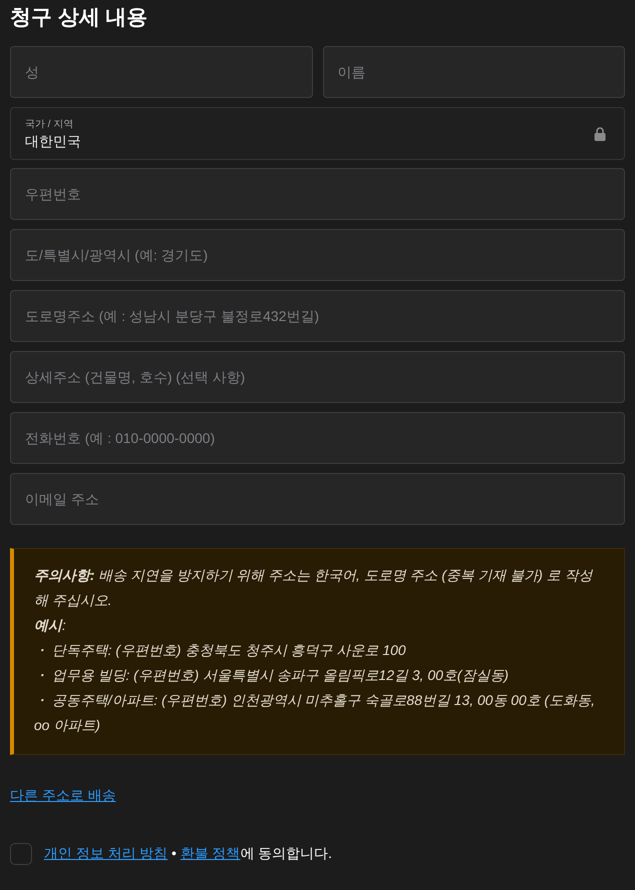 The image size is (635, 890). Describe the element at coordinates (63, 796) in the screenshot. I see `ship-to-different-address-link: 다른 주소로 배송` at that location.